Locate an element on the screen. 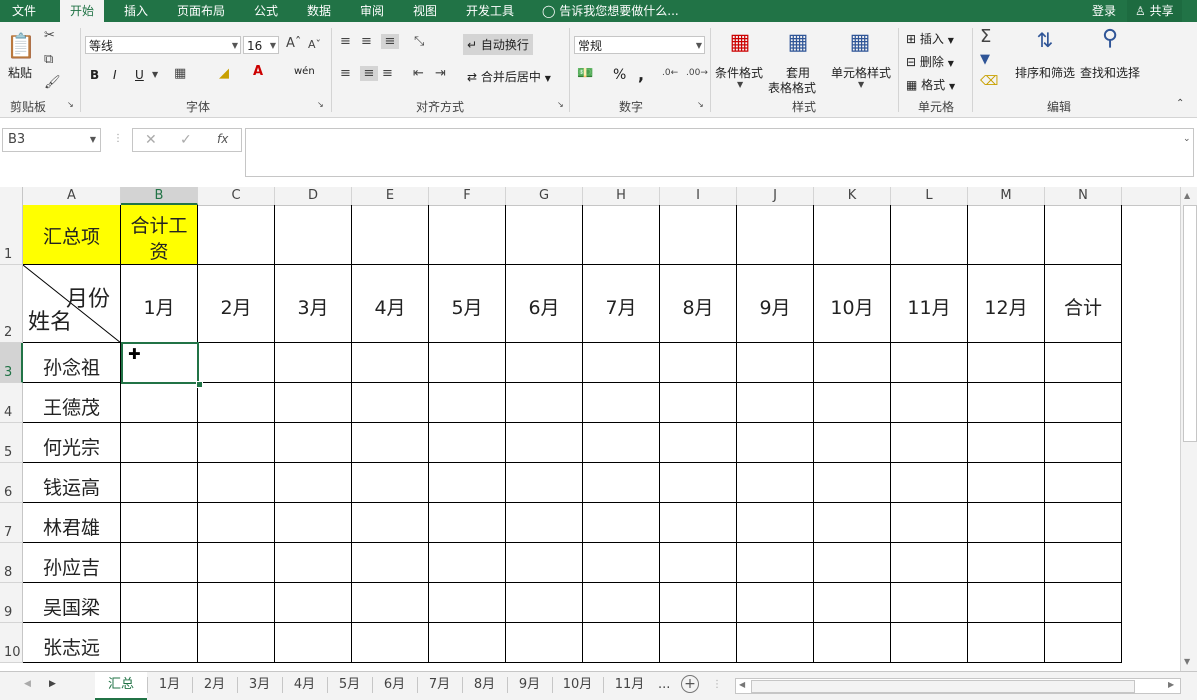 The height and width of the screenshot is (700, 1197). copy-icon: ⧉ is located at coordinates (48, 59).